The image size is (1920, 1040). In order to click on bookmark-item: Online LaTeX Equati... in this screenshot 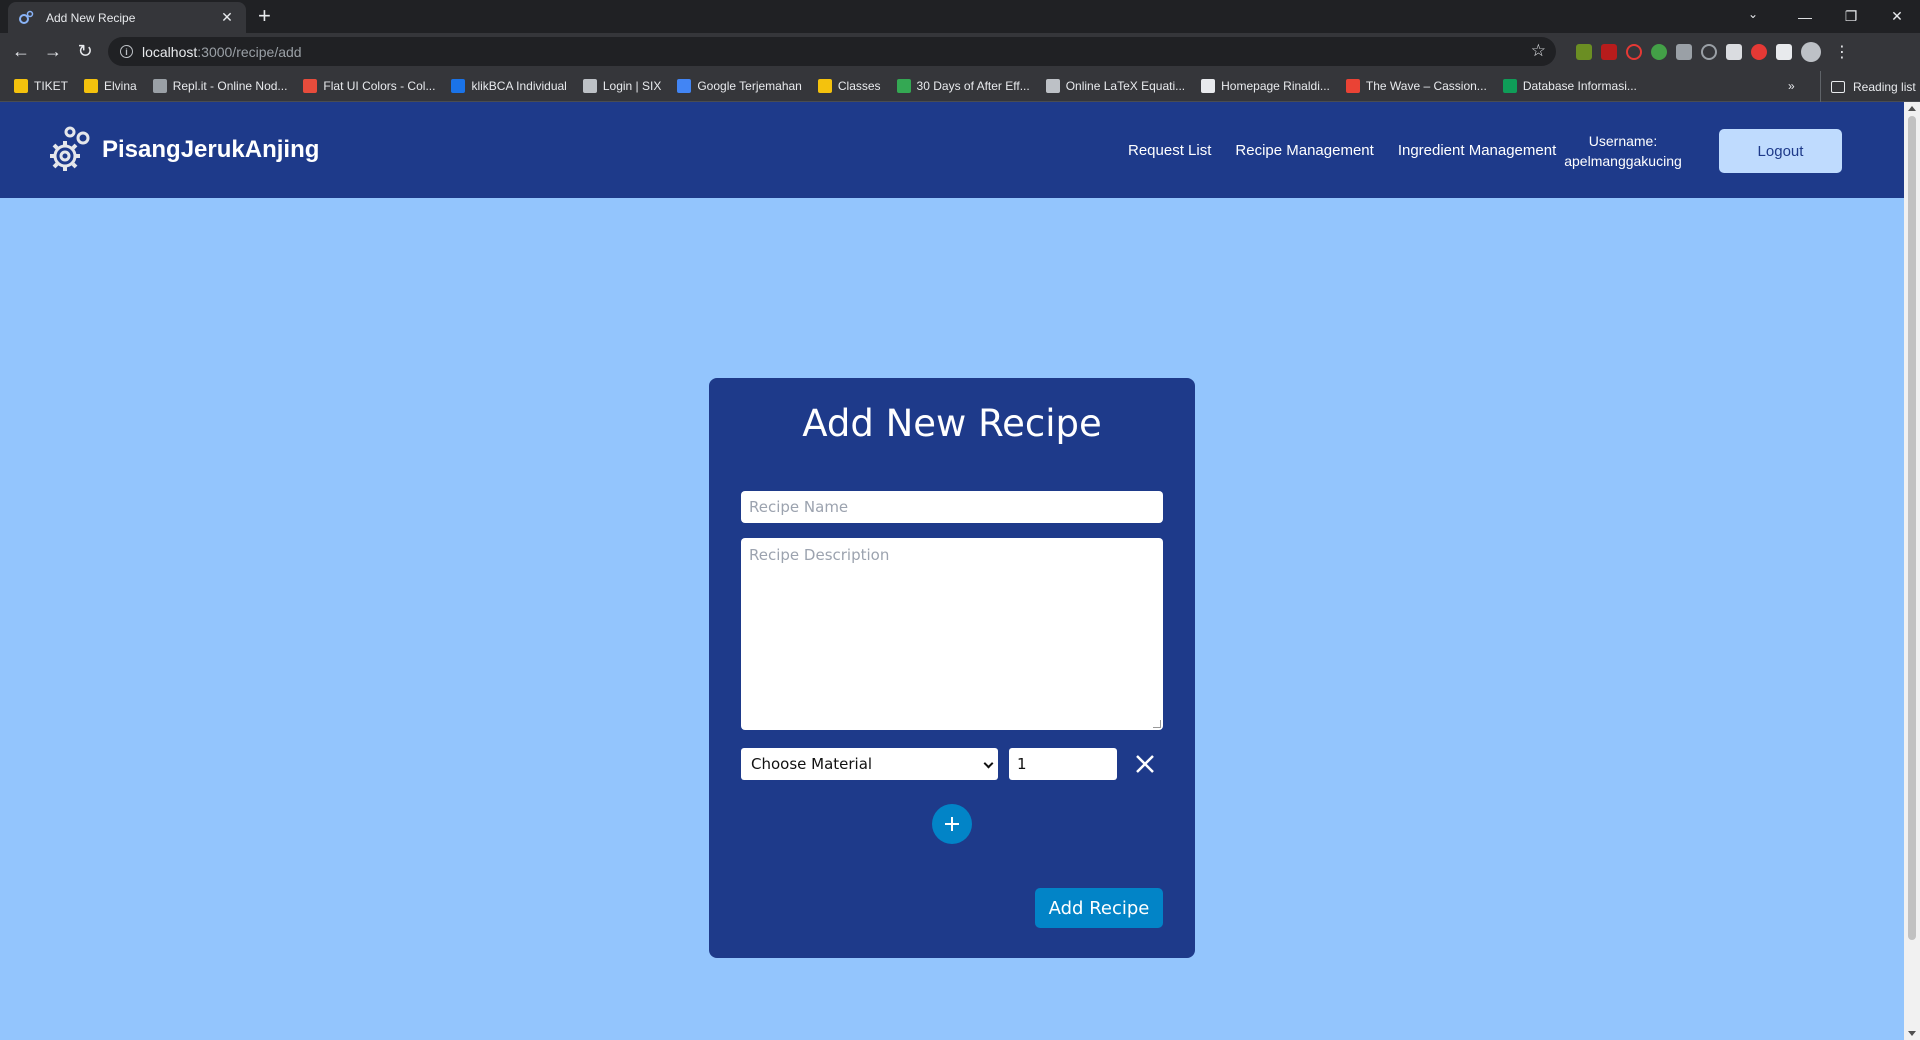, I will do `click(1115, 86)`.